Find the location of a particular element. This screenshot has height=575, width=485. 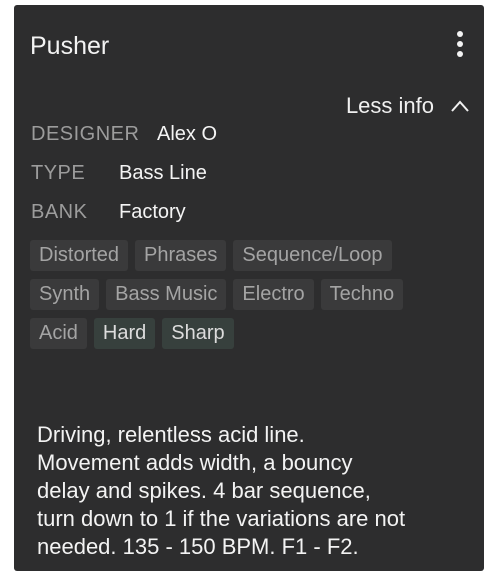

tag-row: Synth Bass Music Electro Techno is located at coordinates (250, 294).